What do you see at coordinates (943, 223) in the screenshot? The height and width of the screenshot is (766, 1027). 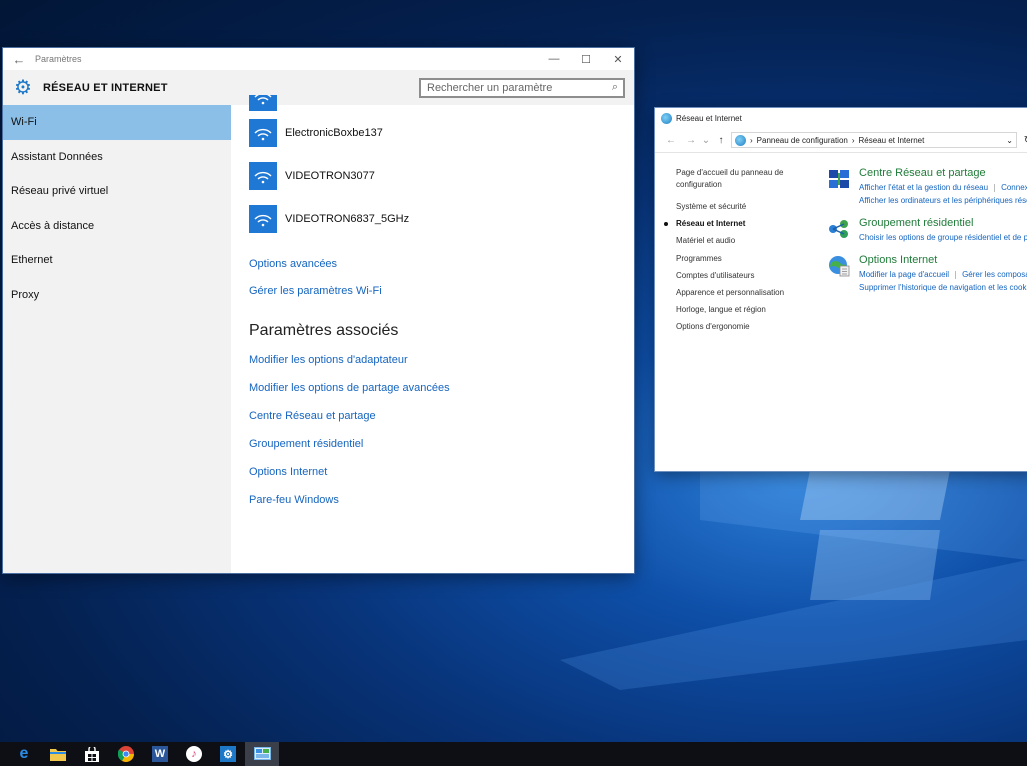 I see `homegroup-title: Groupement résidentiel` at bounding box center [943, 223].